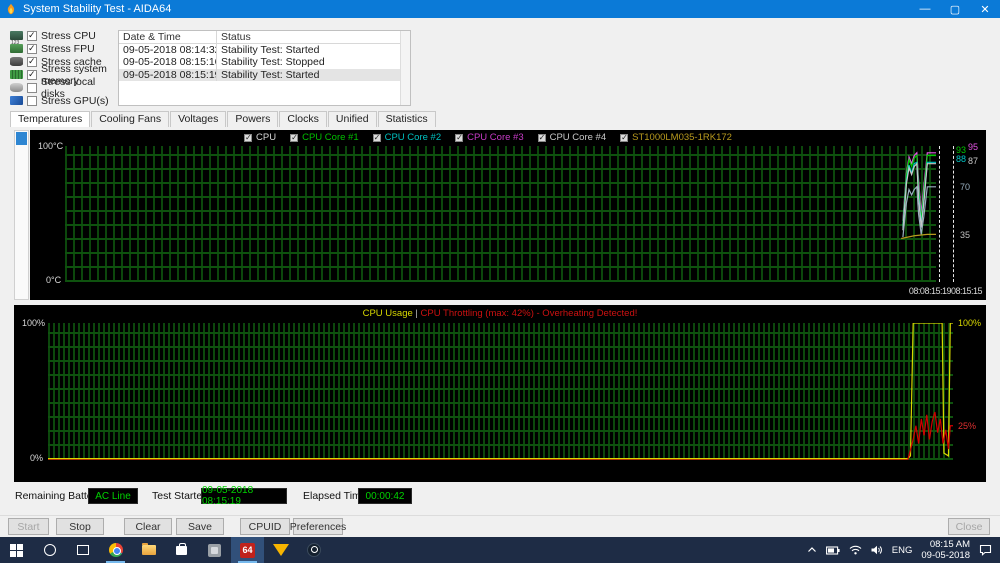  Describe the element at coordinates (32, 87) in the screenshot. I see `stress-disks-checkbox` at that location.